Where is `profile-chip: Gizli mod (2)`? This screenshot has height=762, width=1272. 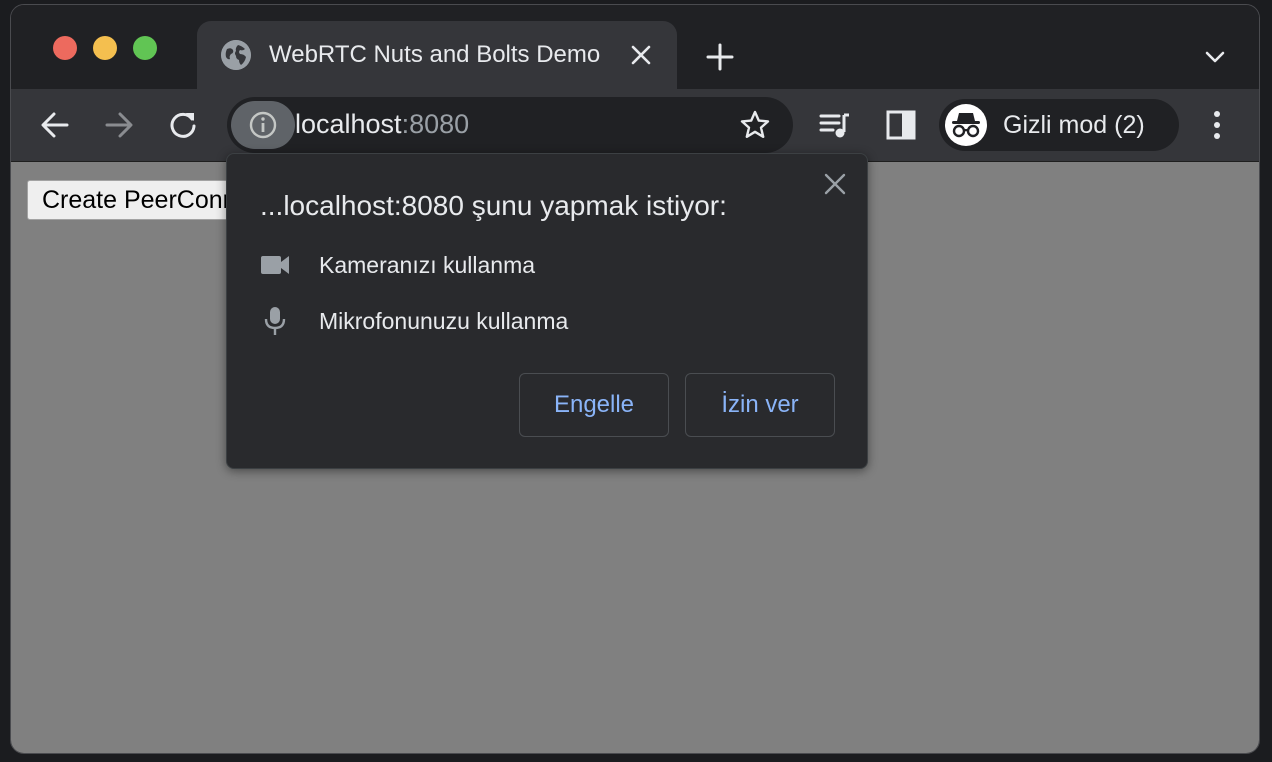 profile-chip: Gizli mod (2) is located at coordinates (1059, 125).